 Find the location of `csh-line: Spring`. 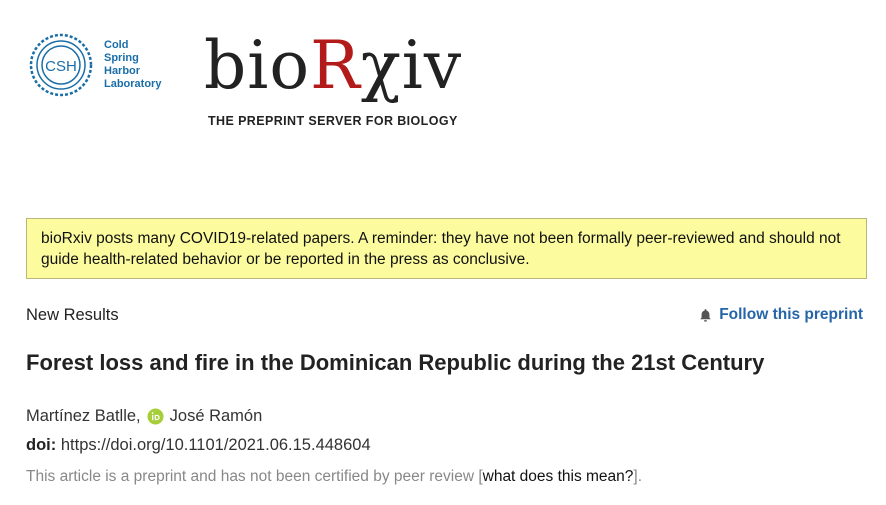

csh-line: Spring is located at coordinates (121, 58).